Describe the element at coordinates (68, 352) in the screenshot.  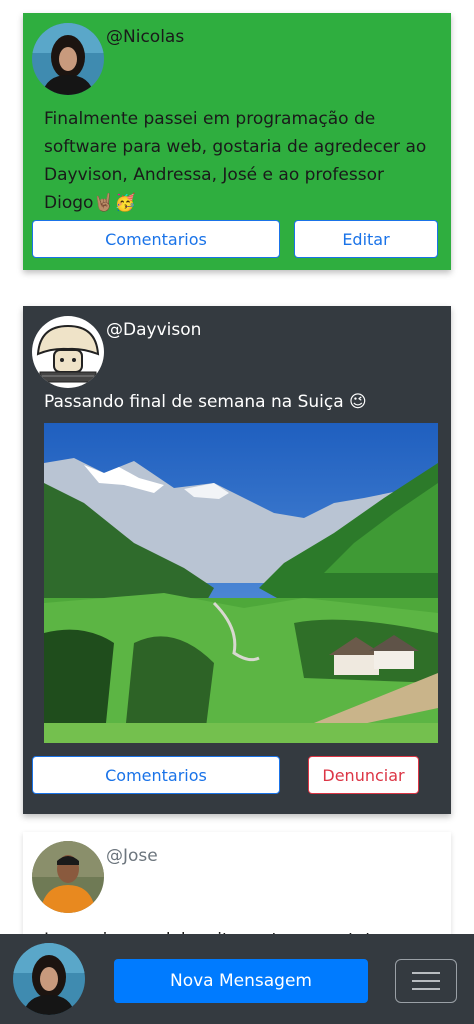
I see `avatar-dayvison` at that location.